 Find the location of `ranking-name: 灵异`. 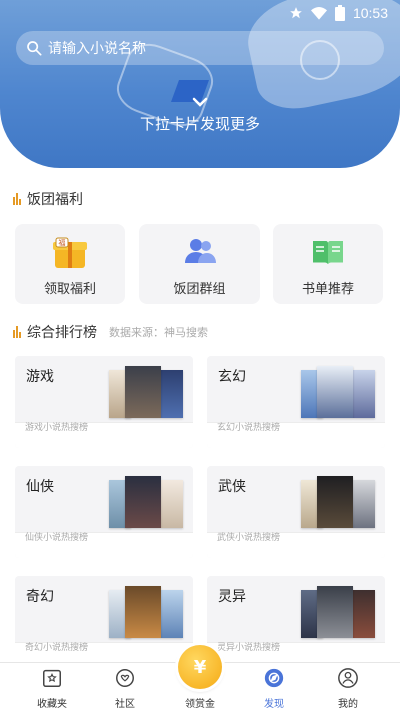

ranking-name: 灵异 is located at coordinates (232, 597).